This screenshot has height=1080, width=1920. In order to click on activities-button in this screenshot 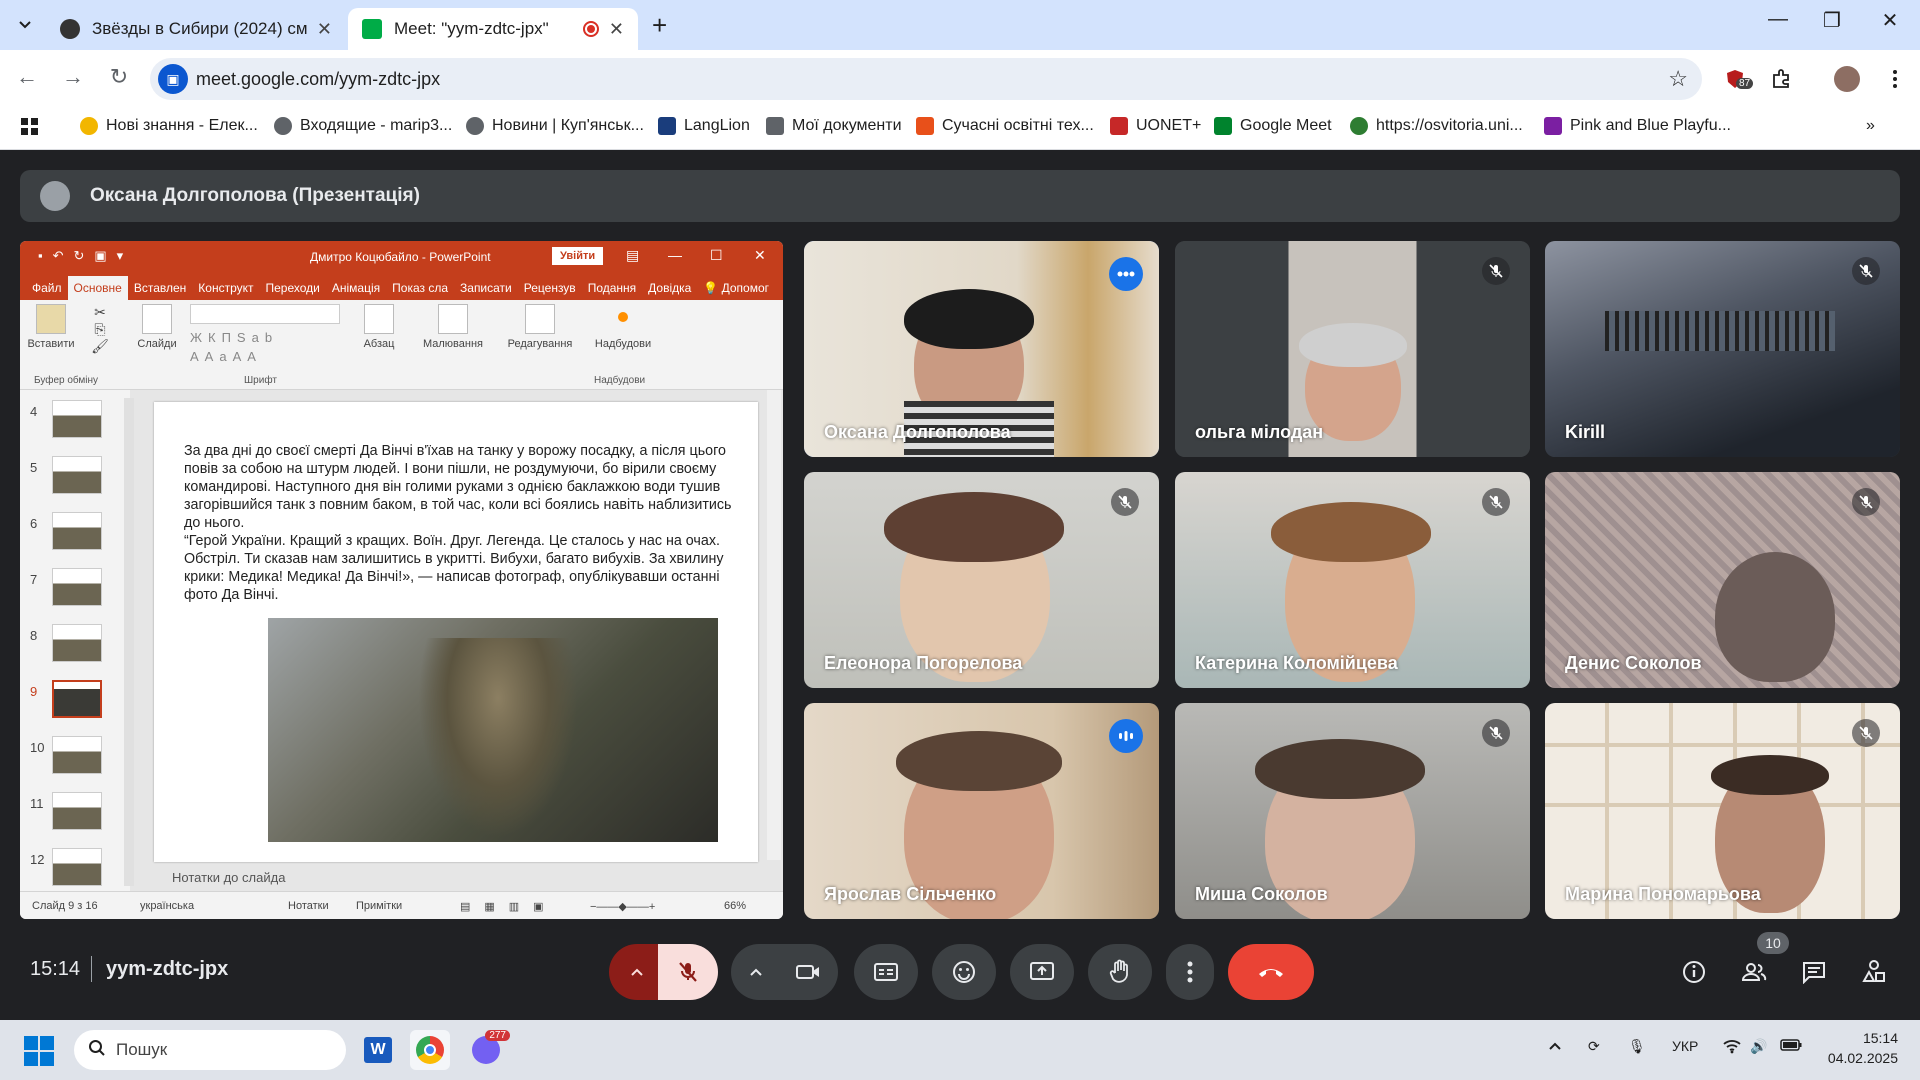, I will do `click(1874, 972)`.